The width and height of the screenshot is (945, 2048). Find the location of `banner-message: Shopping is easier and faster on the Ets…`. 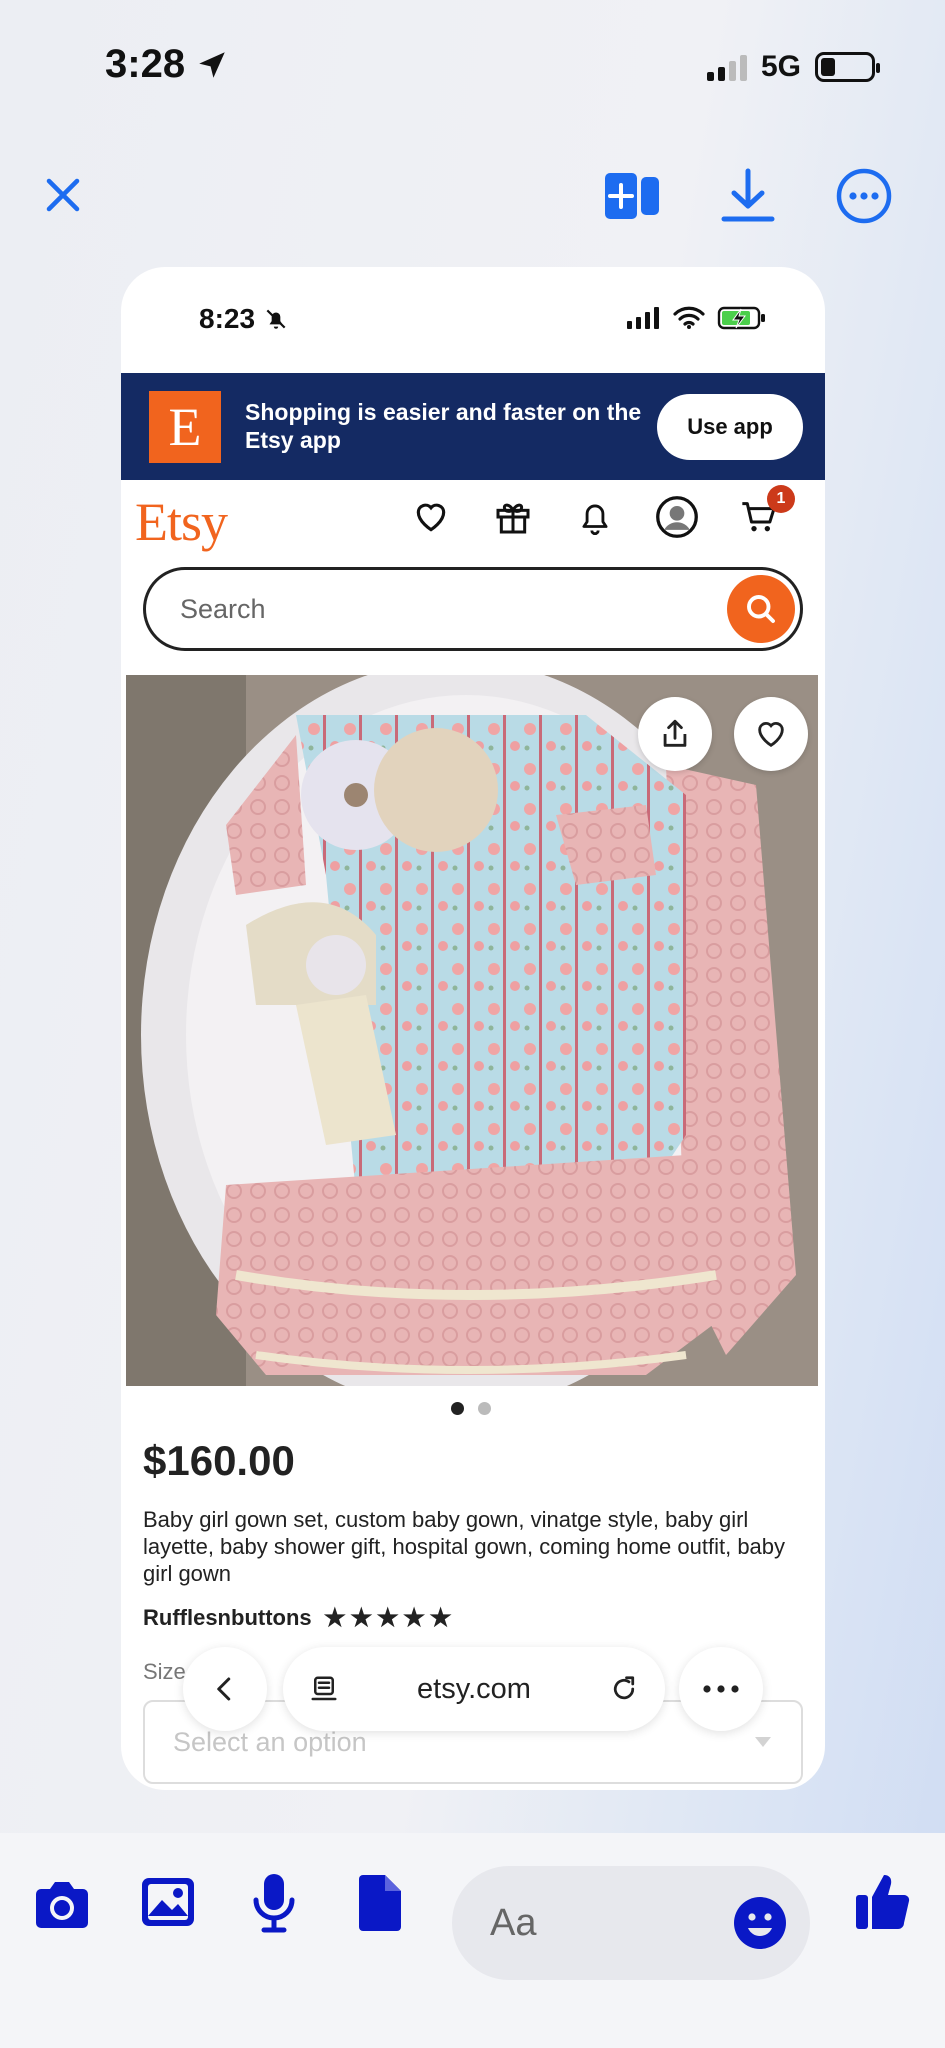

banner-message: Shopping is easier and faster on the Ets… is located at coordinates (443, 425).